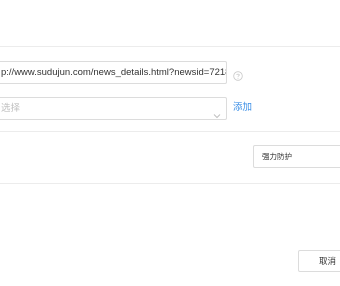 The height and width of the screenshot is (286, 340). What do you see at coordinates (11, 108) in the screenshot?
I see `select-placeholder: 选择` at bounding box center [11, 108].